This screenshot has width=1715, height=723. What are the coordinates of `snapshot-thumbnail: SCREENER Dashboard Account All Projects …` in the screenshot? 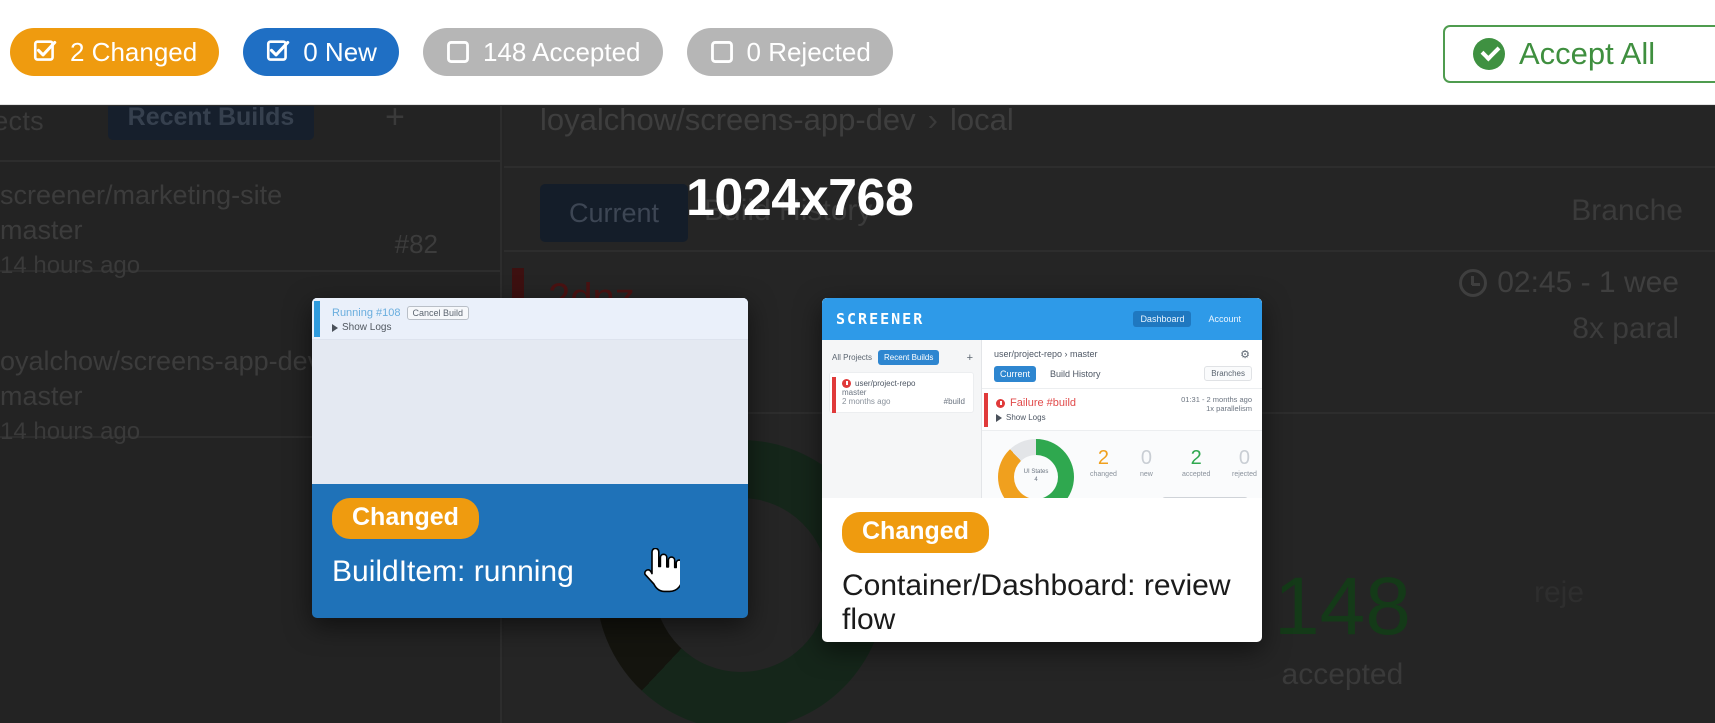 It's located at (1042, 398).